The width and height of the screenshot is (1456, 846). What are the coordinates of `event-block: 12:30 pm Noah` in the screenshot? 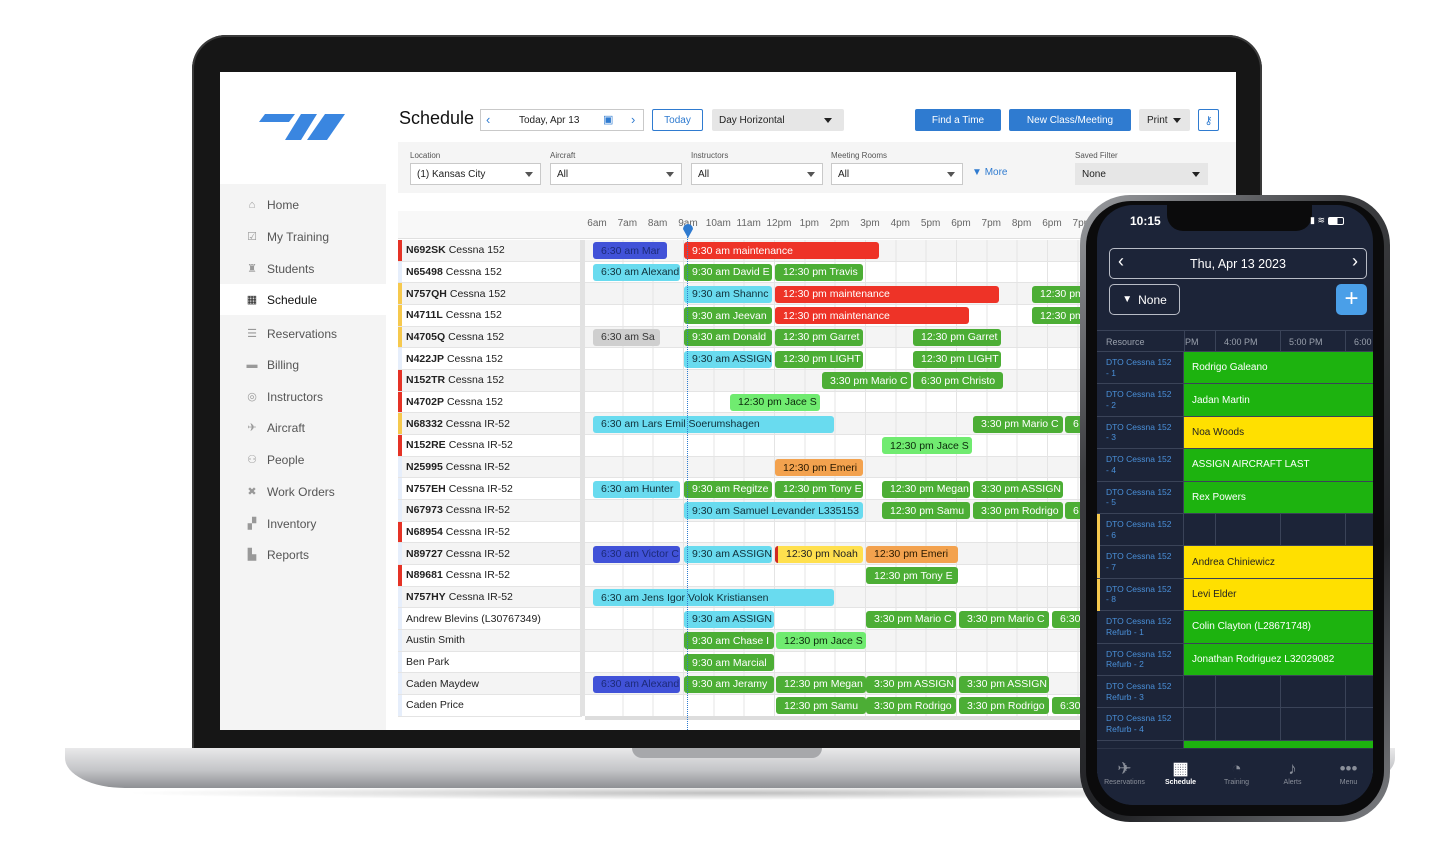 It's located at (819, 554).